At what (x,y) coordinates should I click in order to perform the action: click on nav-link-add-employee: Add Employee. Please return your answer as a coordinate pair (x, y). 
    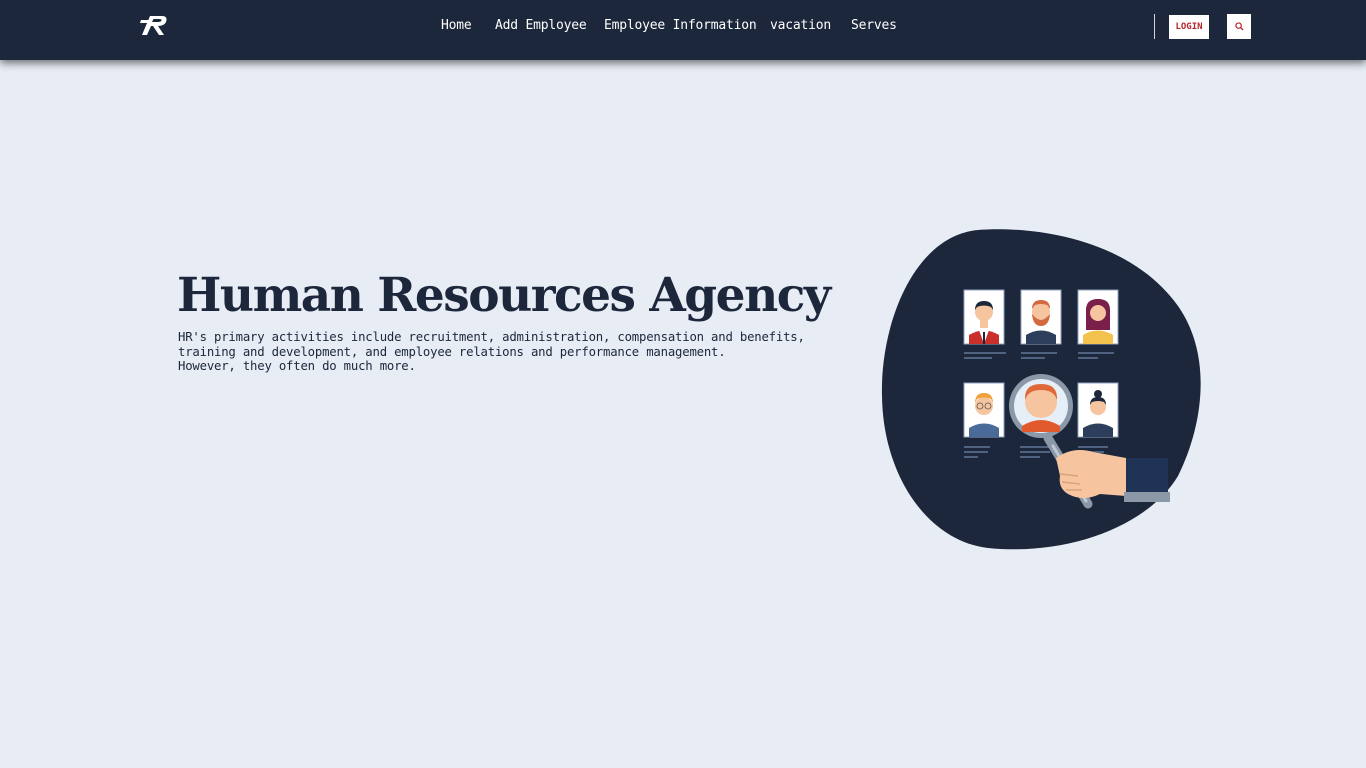
    Looking at the image, I should click on (541, 25).